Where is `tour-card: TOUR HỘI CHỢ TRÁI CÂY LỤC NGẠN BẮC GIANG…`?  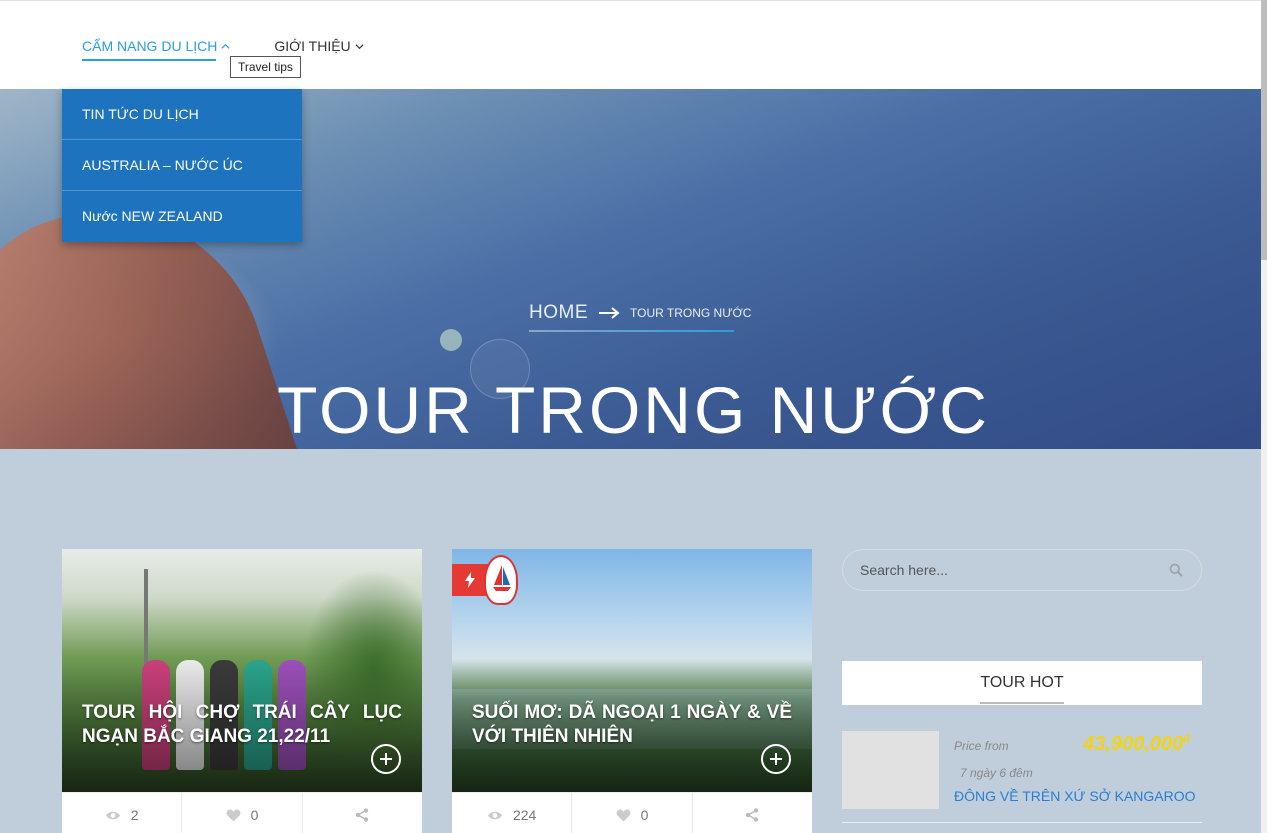
tour-card: TOUR HỘI CHỢ TRÁI CÂY LỤC NGẠN BẮC GIANG… is located at coordinates (242, 691).